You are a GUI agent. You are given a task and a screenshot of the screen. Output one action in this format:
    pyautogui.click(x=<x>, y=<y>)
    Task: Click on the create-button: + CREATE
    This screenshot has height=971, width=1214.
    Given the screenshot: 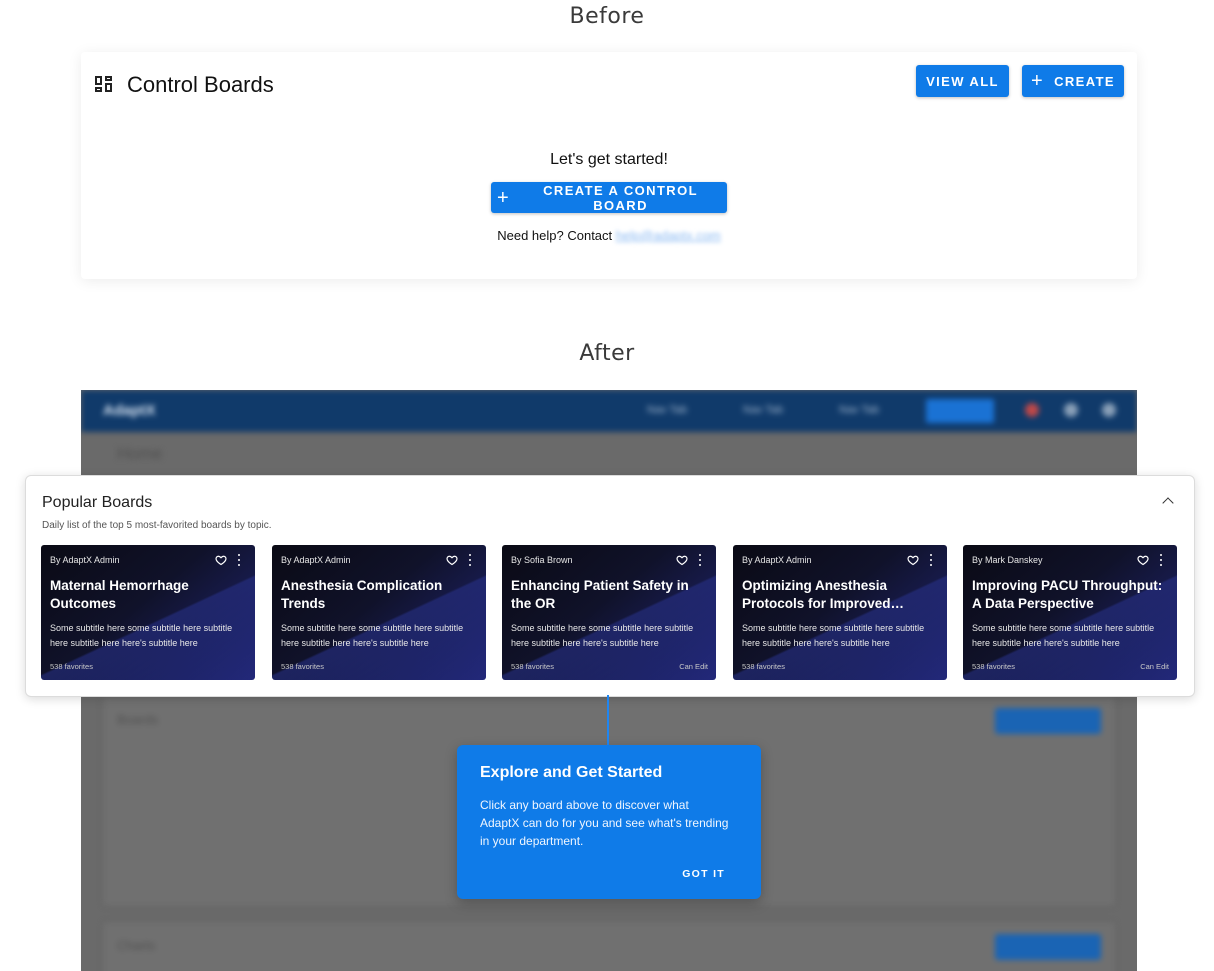 What is the action you would take?
    pyautogui.click(x=1073, y=81)
    